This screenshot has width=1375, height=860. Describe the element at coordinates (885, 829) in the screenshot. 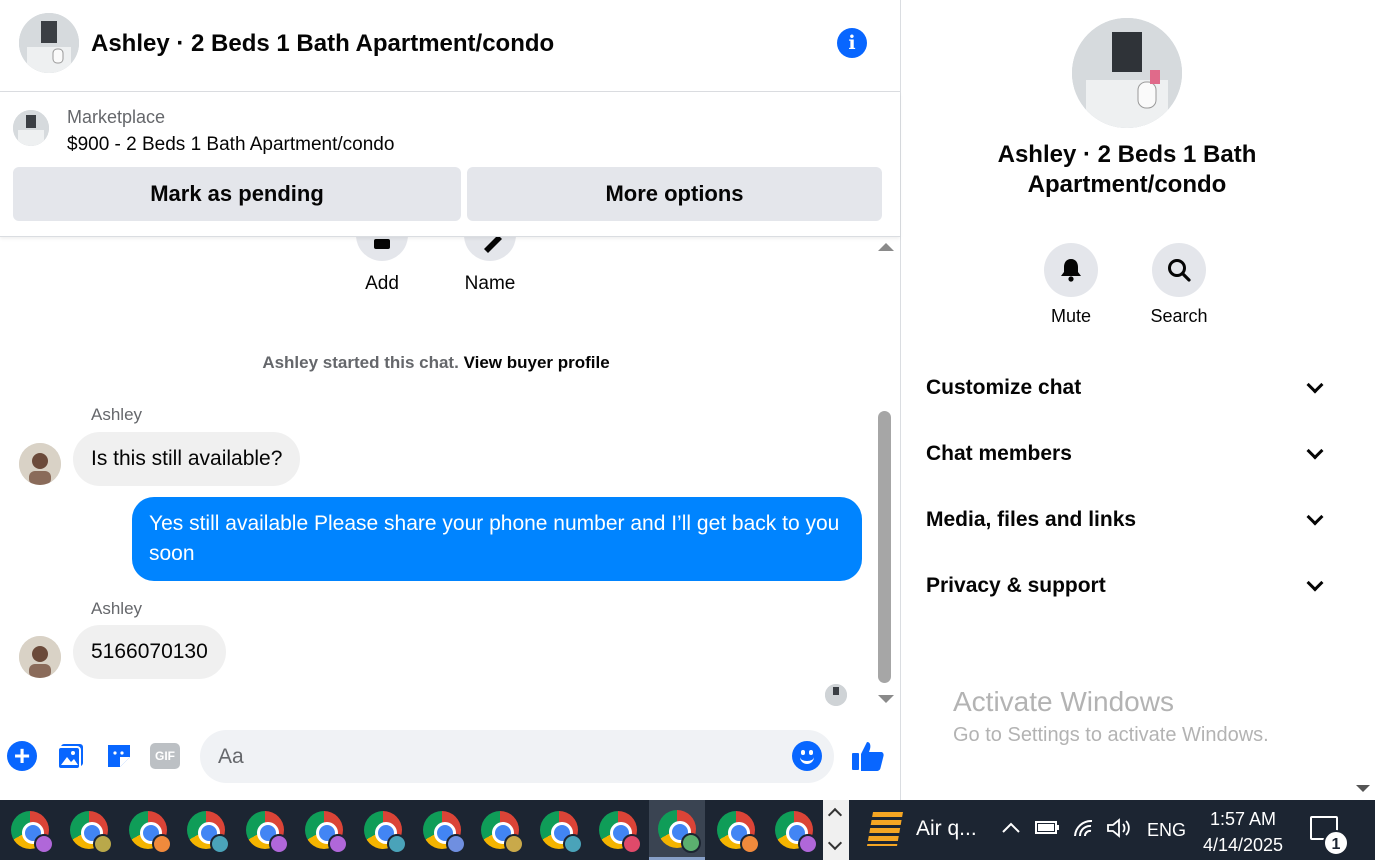

I see `air-quality-icon` at that location.